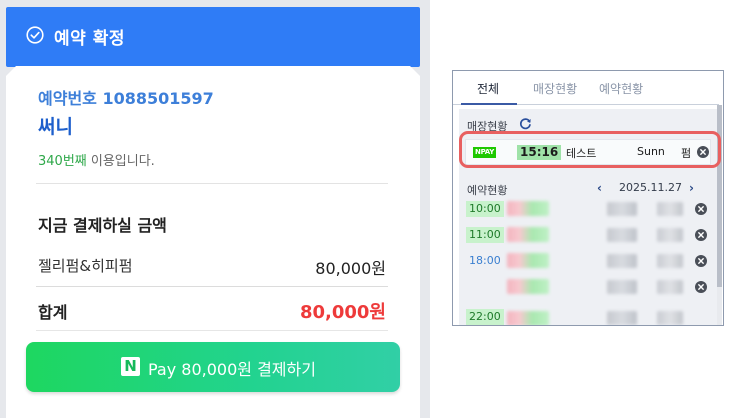  I want to click on reservation-row: 18:00, so click(588, 262).